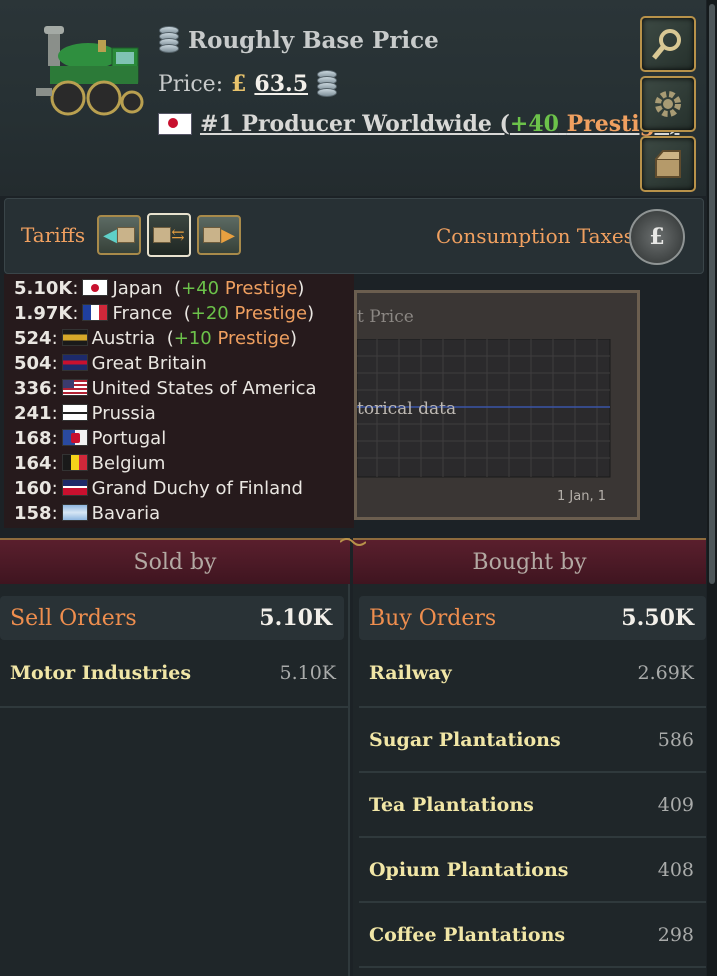 The width and height of the screenshot is (717, 976). I want to click on buyer-row: Coffee Plantations 298, so click(532, 935).